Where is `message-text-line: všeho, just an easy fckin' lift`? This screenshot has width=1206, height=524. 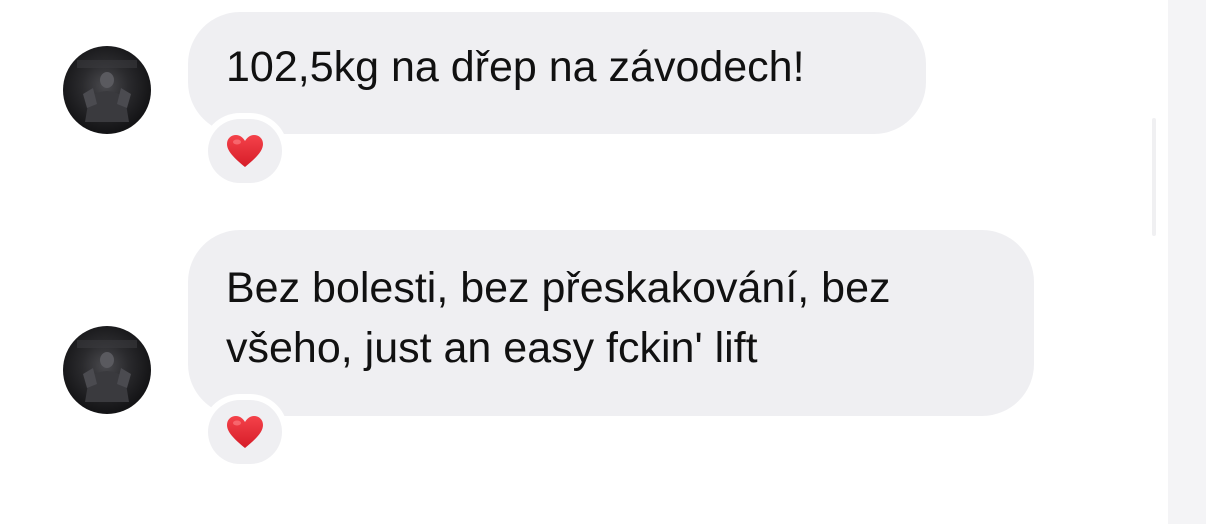
message-text-line: všeho, just an easy fckin' lift is located at coordinates (492, 348).